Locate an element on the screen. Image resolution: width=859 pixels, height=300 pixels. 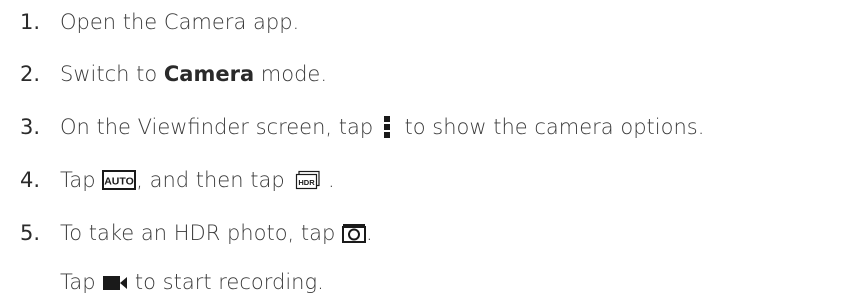
hdr-mode-icon: HDR is located at coordinates (308, 180).